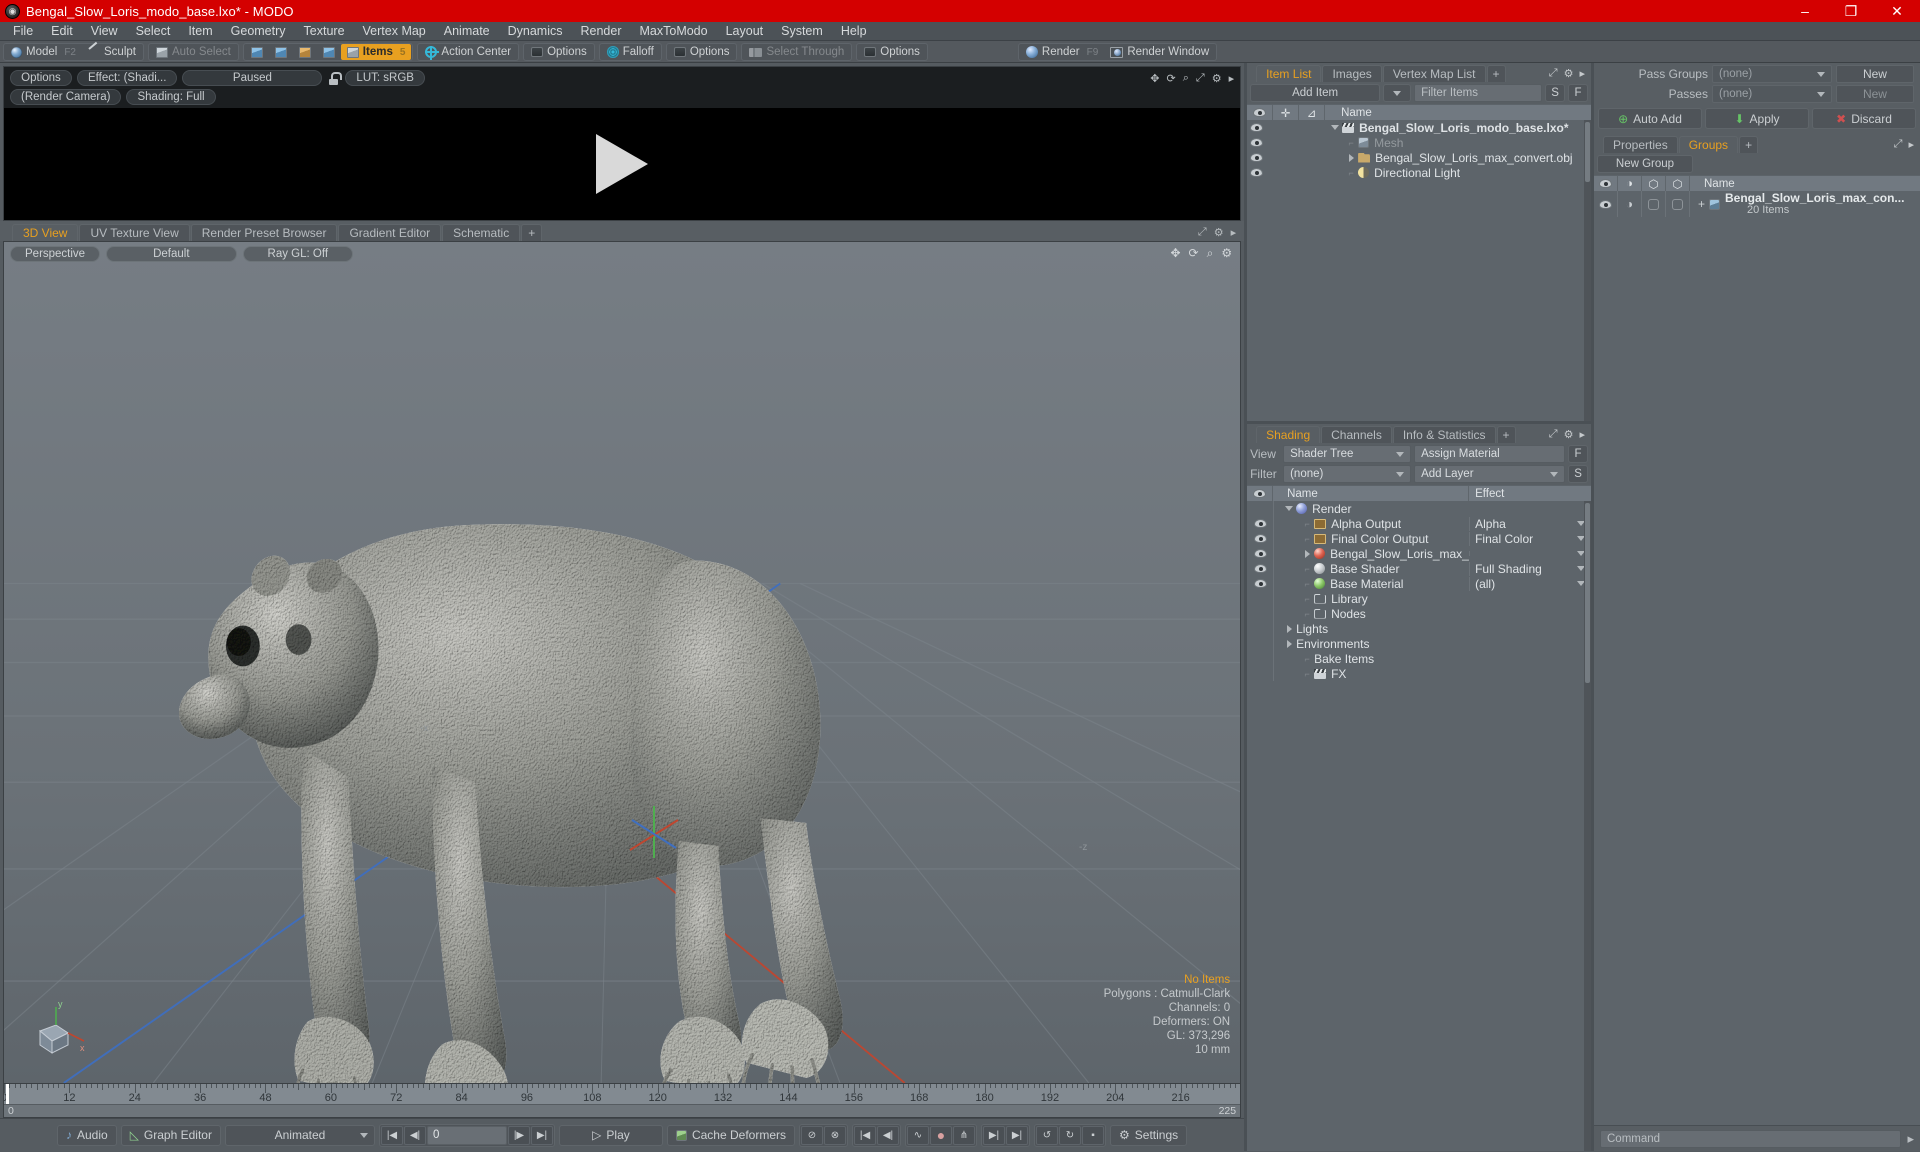  I want to click on shader-effect-cell: Alpha, so click(1530, 523).